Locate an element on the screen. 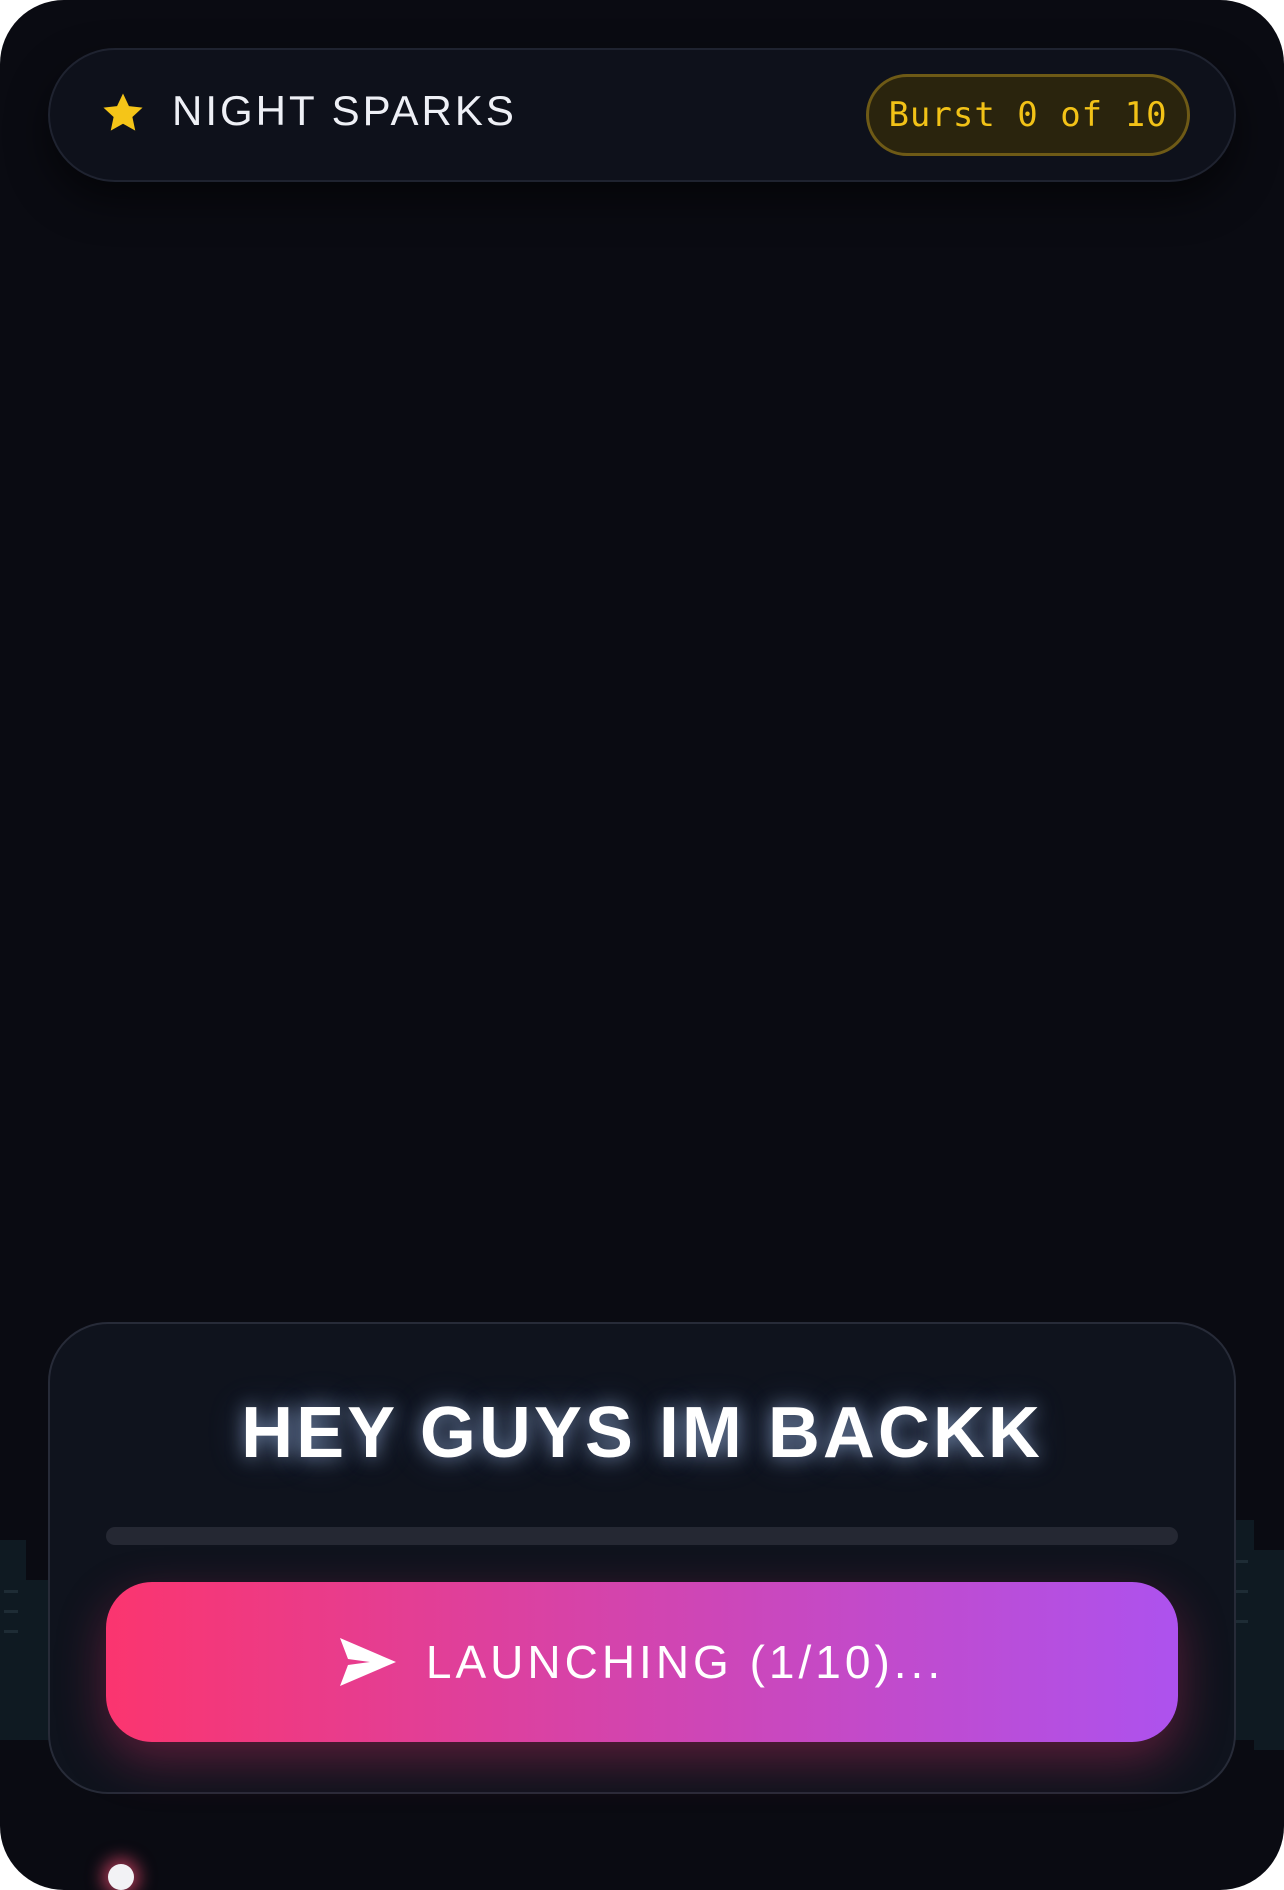 The image size is (1284, 1890). app-title: NIGHT SPARKS is located at coordinates (344, 110).